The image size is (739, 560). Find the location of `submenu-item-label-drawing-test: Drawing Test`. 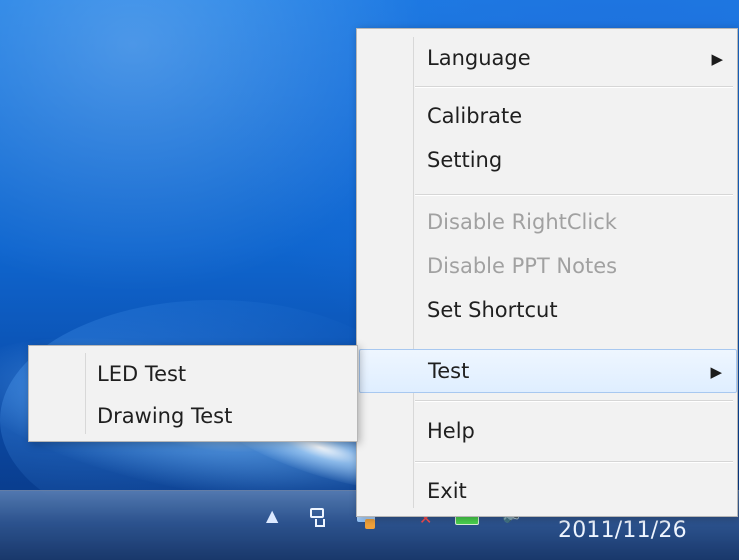

submenu-item-label-drawing-test: Drawing Test is located at coordinates (165, 416).